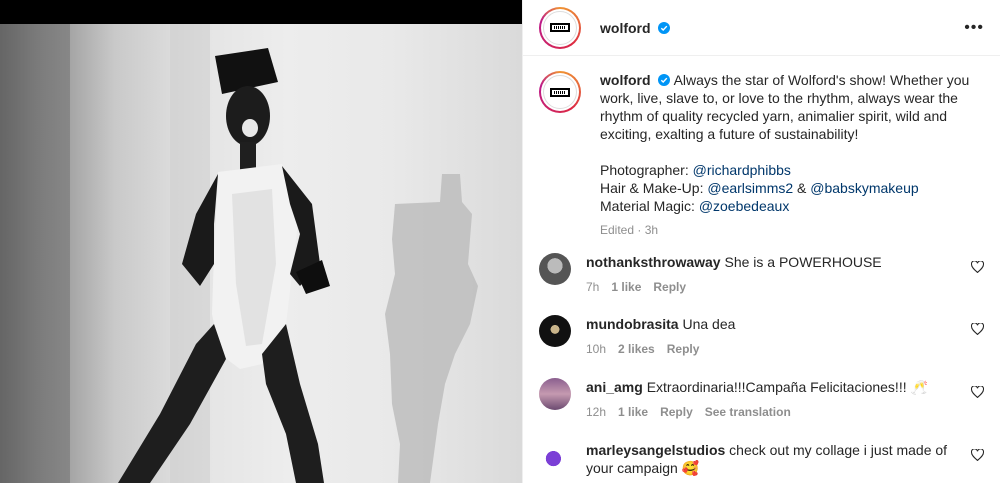 The width and height of the screenshot is (1000, 483). Describe the element at coordinates (596, 349) in the screenshot. I see `comment-time: 10h` at that location.